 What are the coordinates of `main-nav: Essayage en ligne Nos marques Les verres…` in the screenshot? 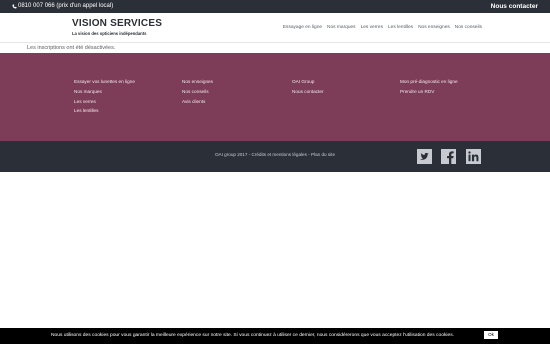 It's located at (382, 27).